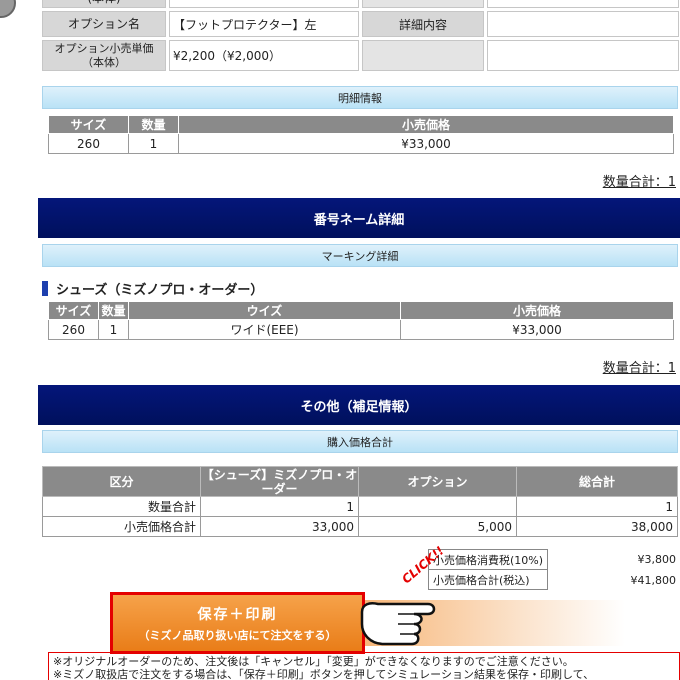 This screenshot has width=680, height=680. Describe the element at coordinates (360, 24) in the screenshot. I see `option-row-1: オプション名 【フットプロテクター】左 詳細内容` at that location.